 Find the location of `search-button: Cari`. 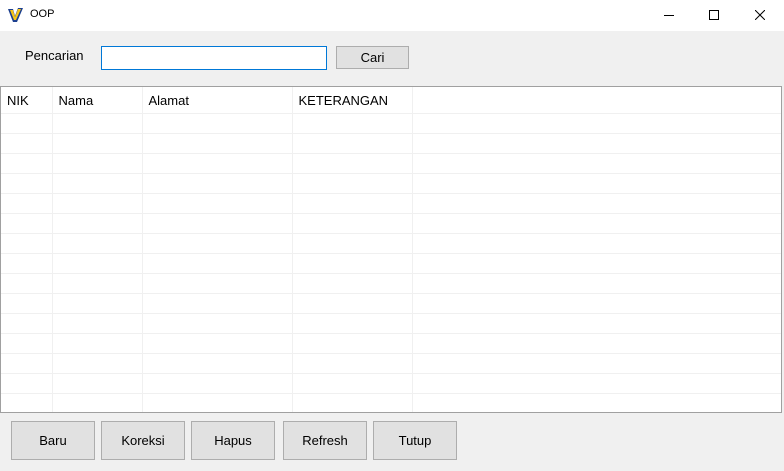

search-button: Cari is located at coordinates (372, 57).